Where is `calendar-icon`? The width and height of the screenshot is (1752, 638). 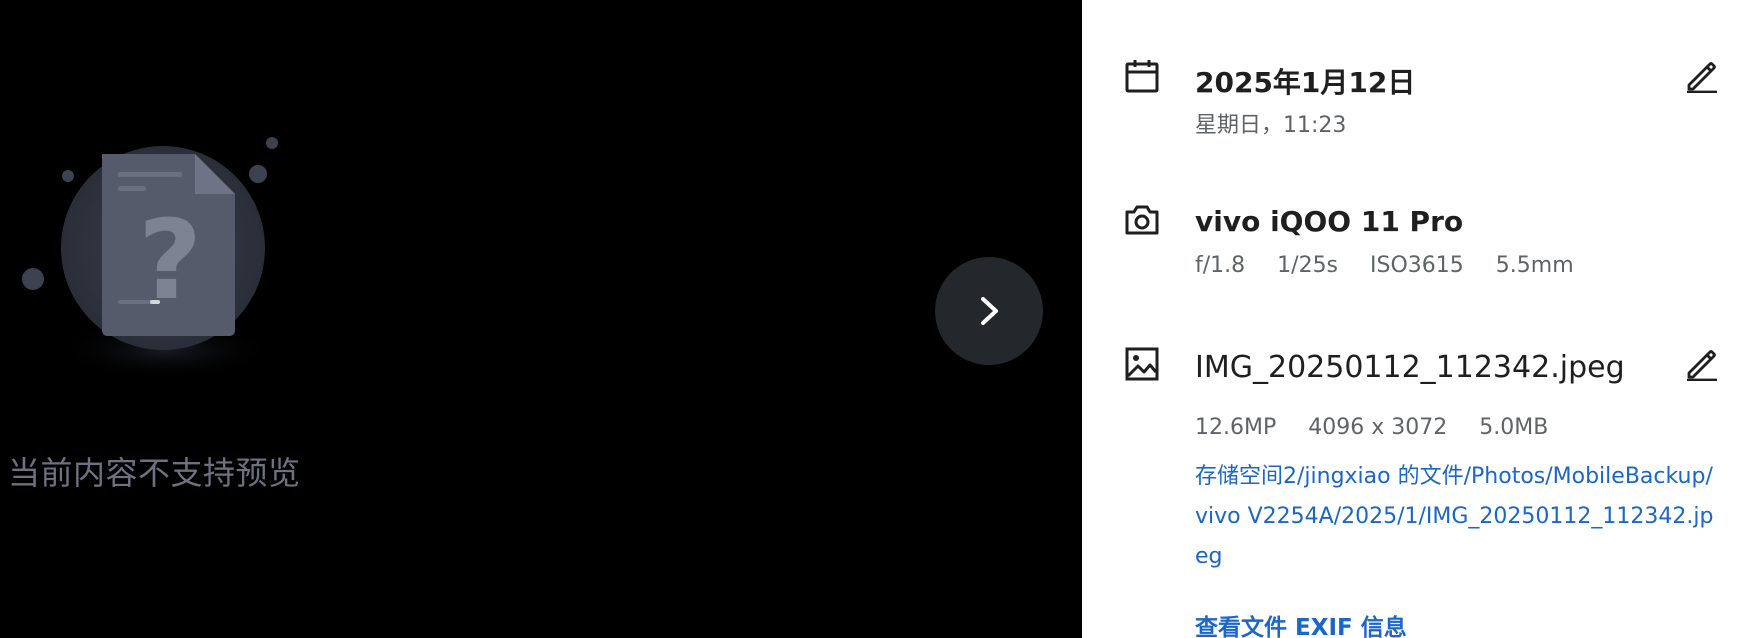
calendar-icon is located at coordinates (1142, 76).